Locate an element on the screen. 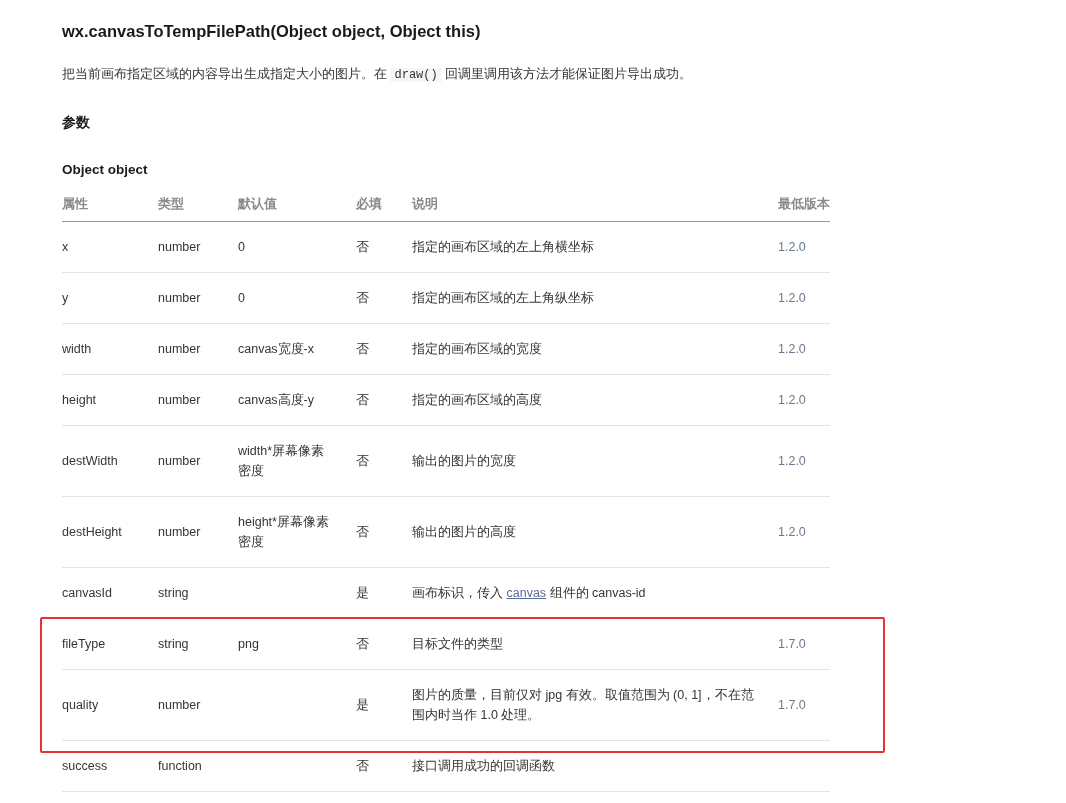 Image resolution: width=1066 pixels, height=803 pixels. param-description: 画布标识，传入 canvas 组件的 canvas-id is located at coordinates (529, 593).